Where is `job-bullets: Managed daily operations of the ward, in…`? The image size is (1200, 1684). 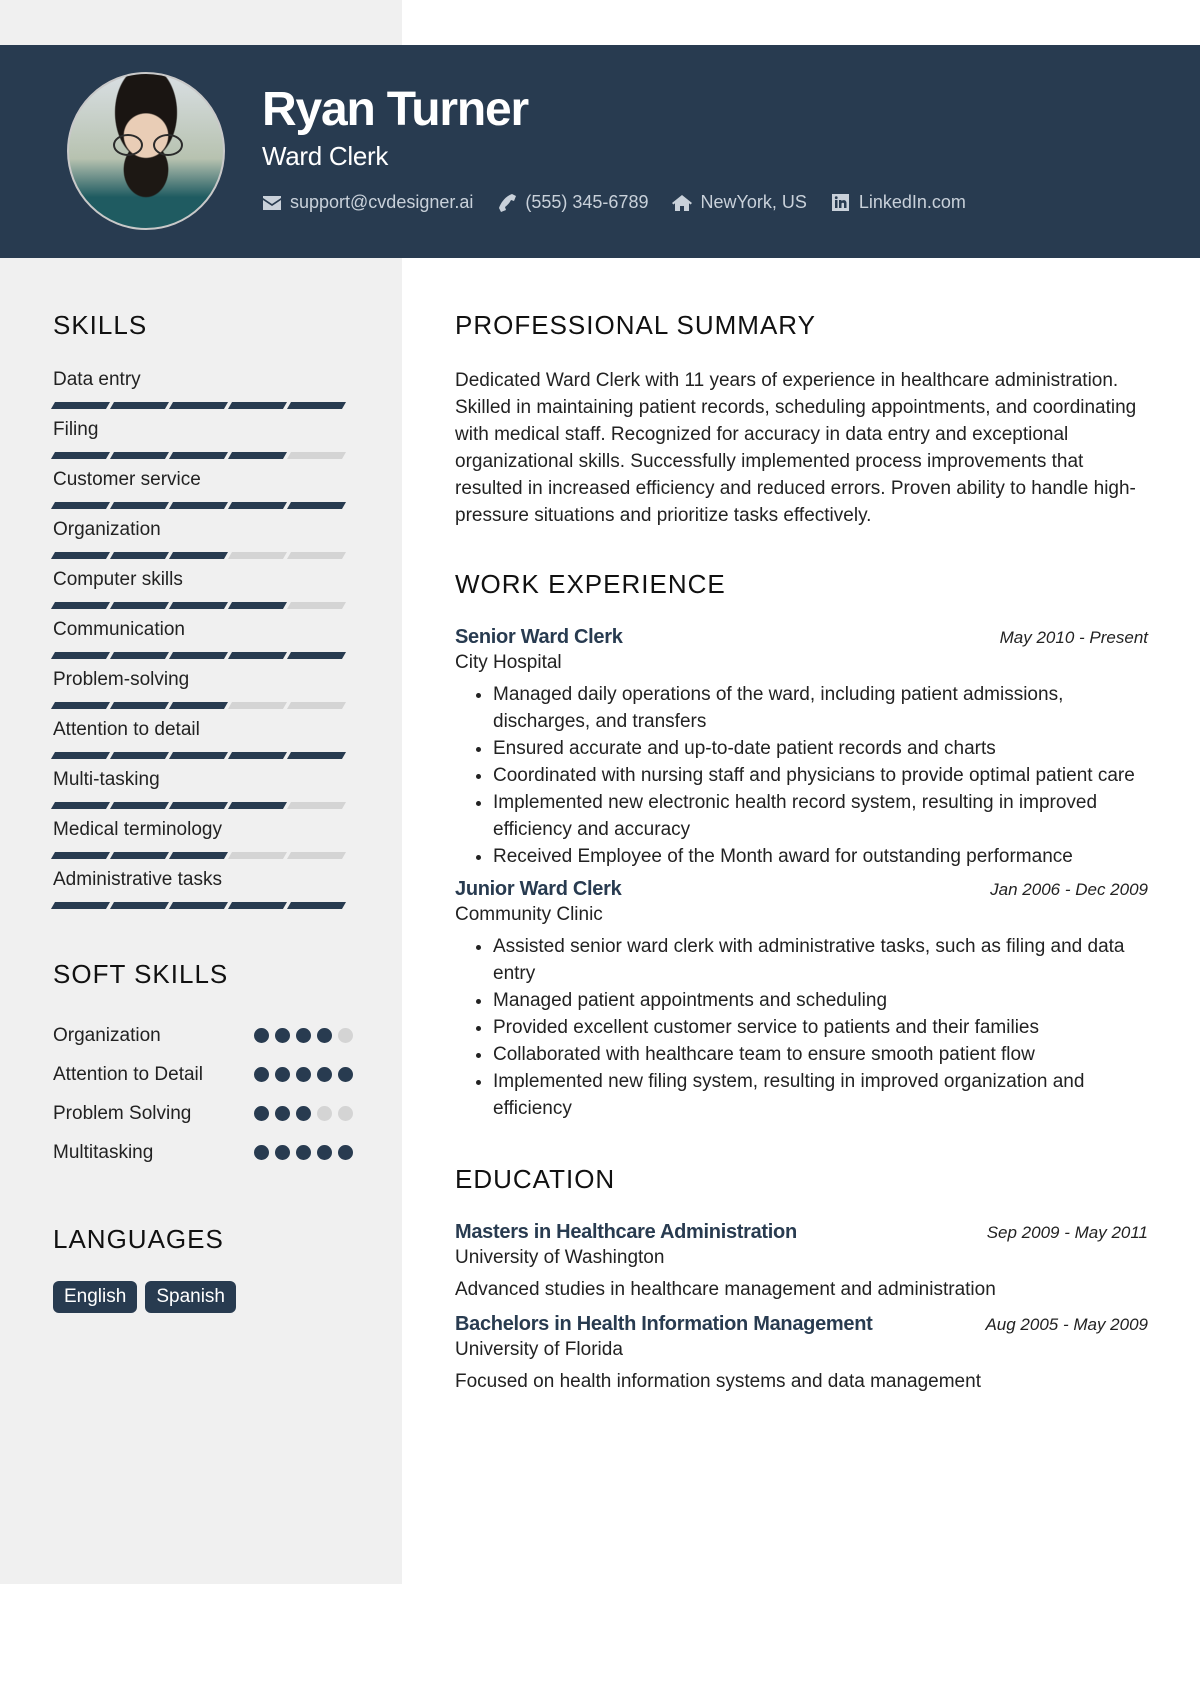
job-bullets: Managed daily operations of the ward, in… is located at coordinates (801, 775).